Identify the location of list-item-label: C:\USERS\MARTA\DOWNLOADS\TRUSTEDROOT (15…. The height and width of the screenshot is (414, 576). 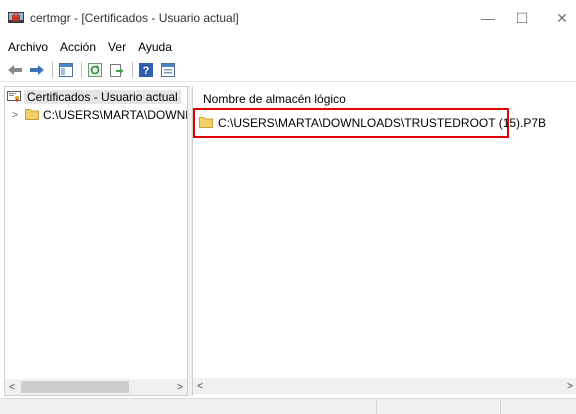
(382, 123).